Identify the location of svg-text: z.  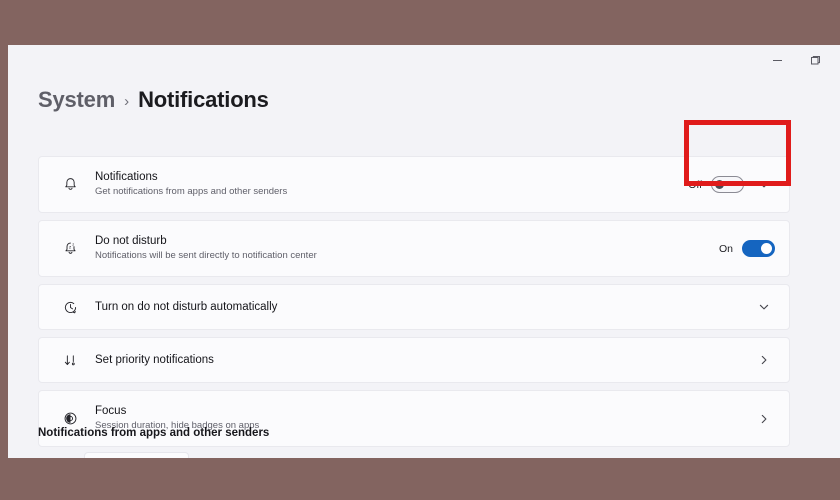
(73, 243).